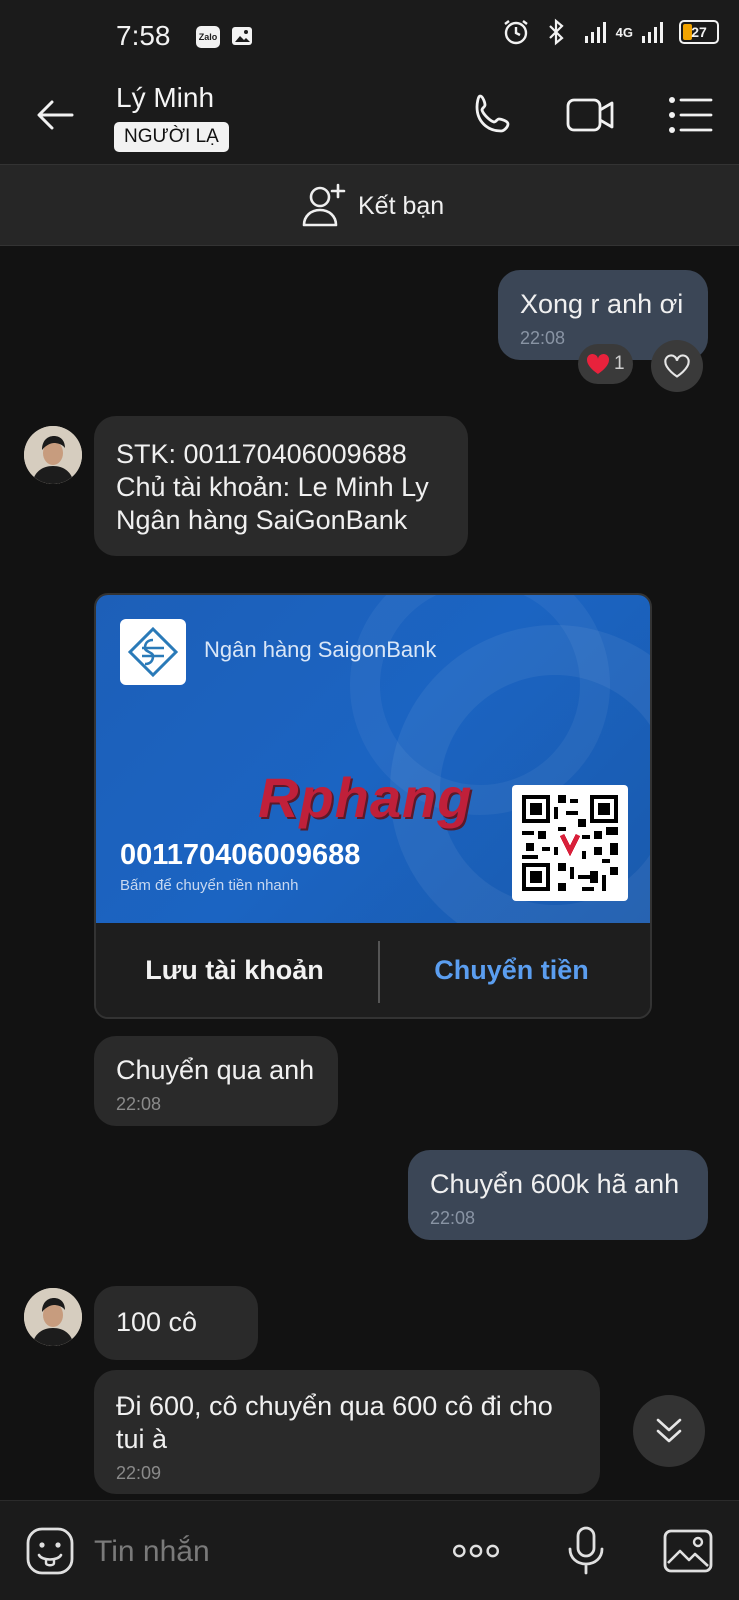  Describe the element at coordinates (208, 37) in the screenshot. I see `zalo-notification-icon: Zalo` at that location.